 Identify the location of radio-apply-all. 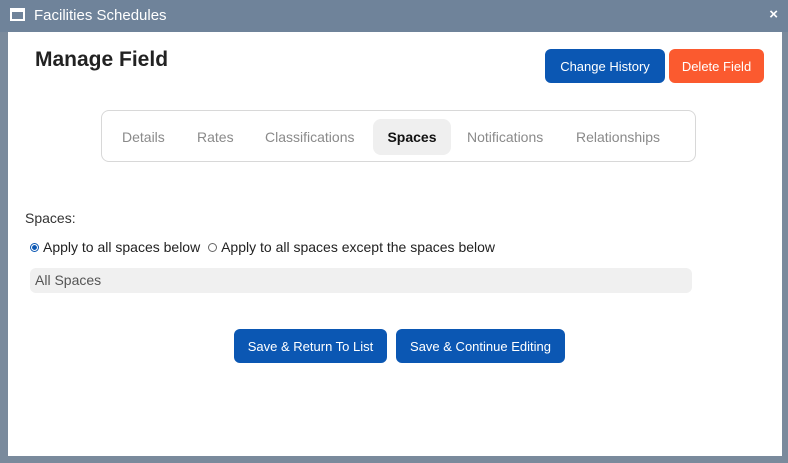
(34, 247).